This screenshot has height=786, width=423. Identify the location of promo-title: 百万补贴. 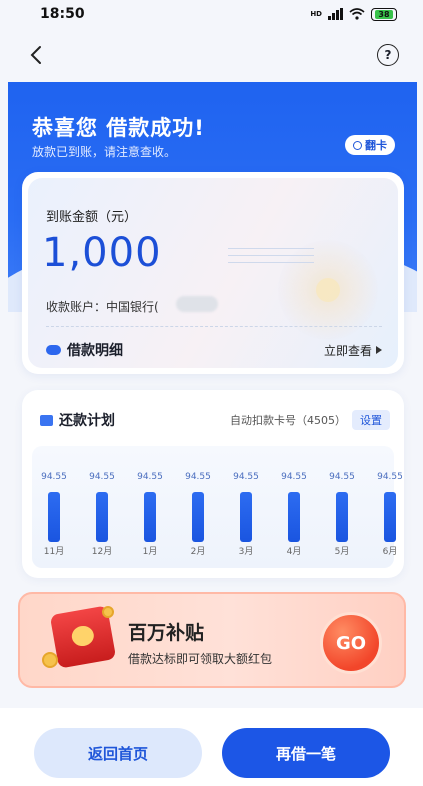
(166, 633).